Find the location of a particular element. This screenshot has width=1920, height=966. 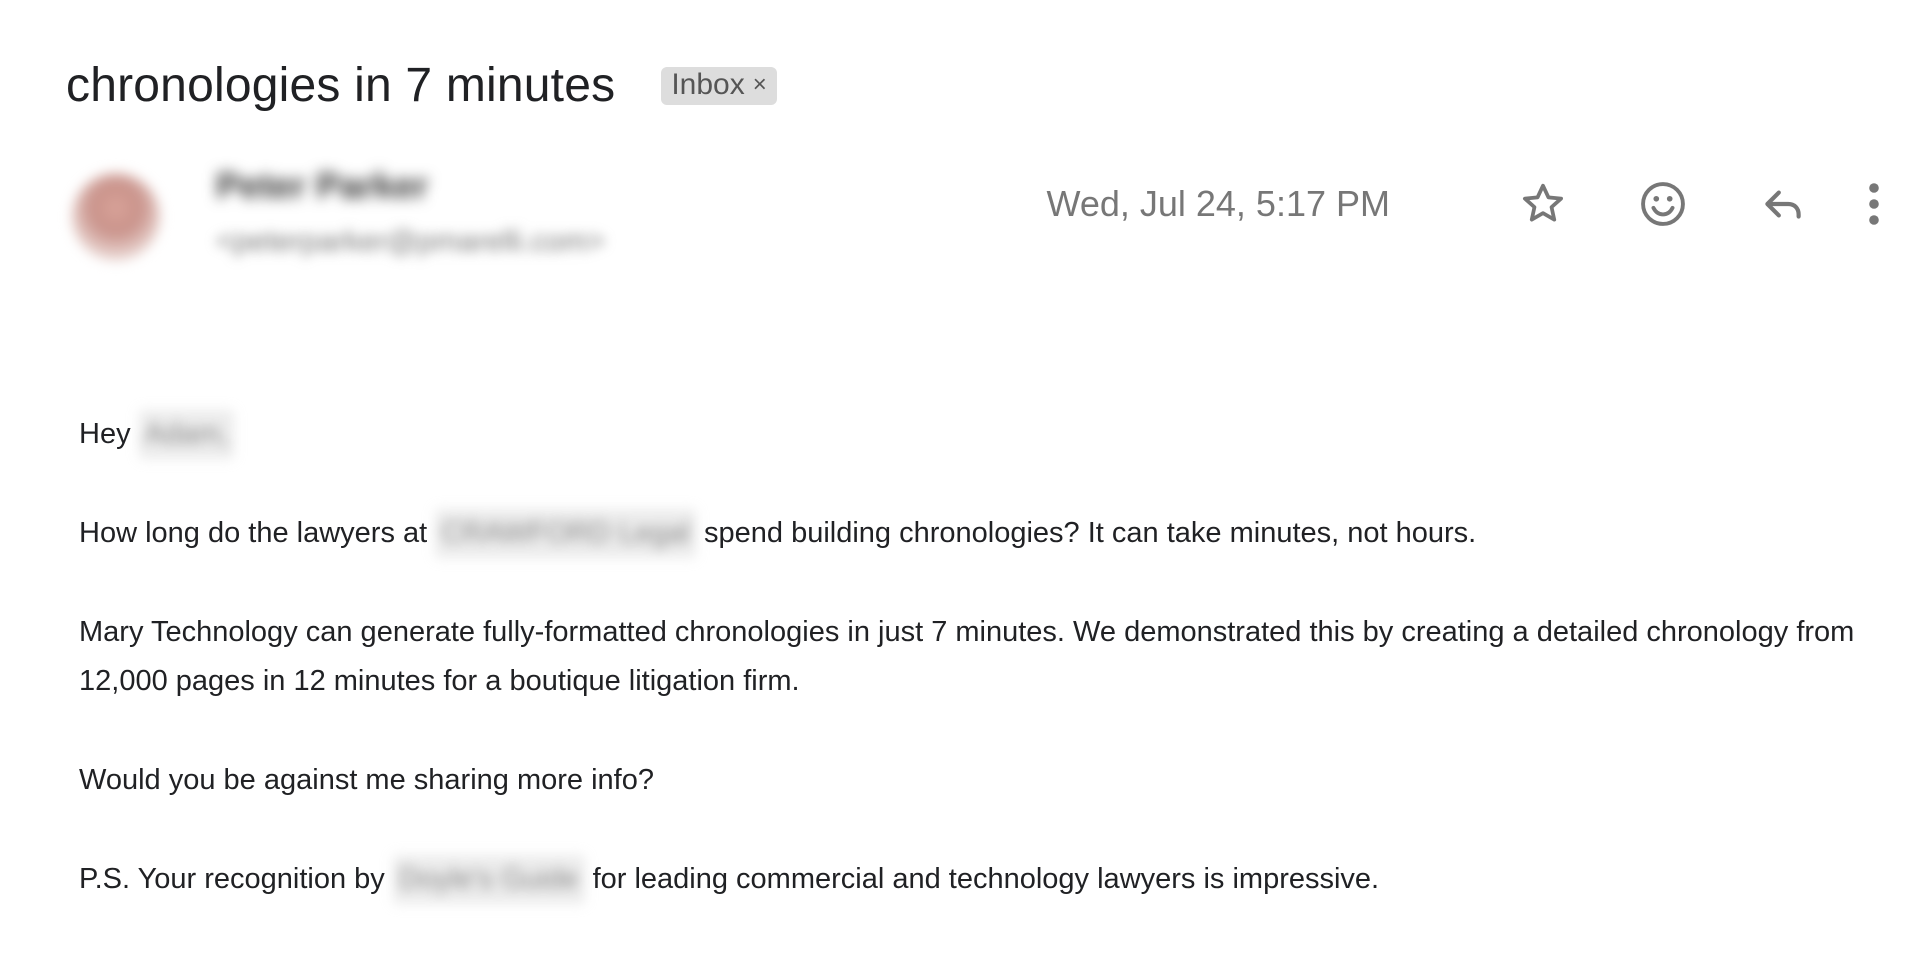

sender-email: <peterparker@pmarelli.com> is located at coordinates (410, 241).